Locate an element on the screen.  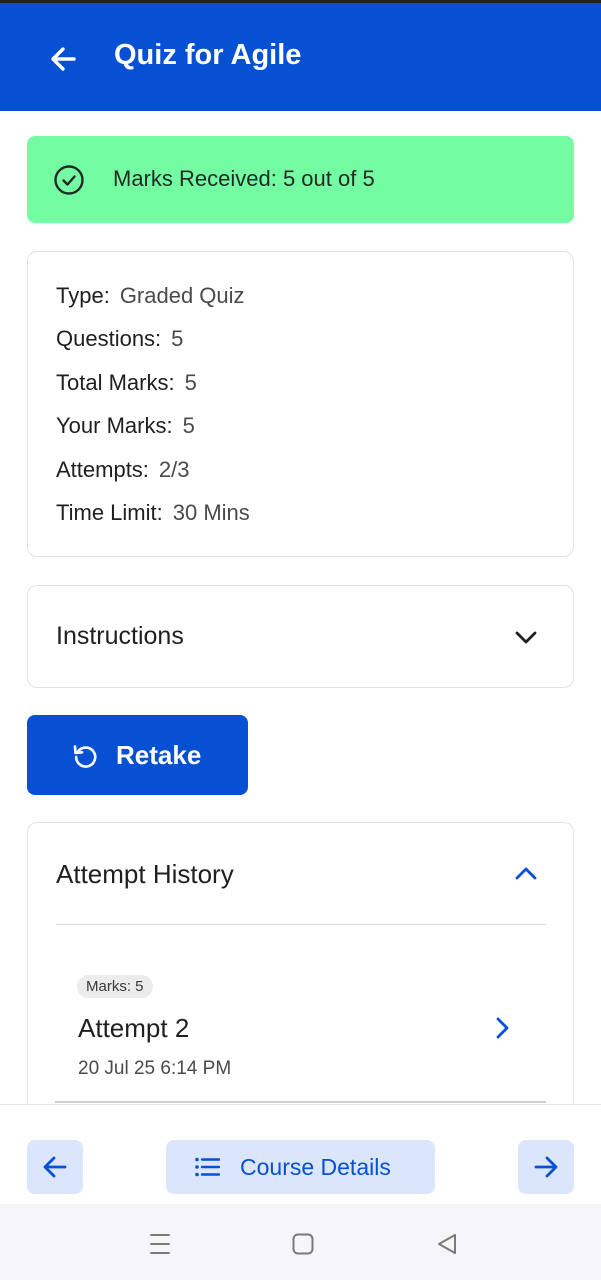
instructions-accordion: Instructions is located at coordinates (300, 636).